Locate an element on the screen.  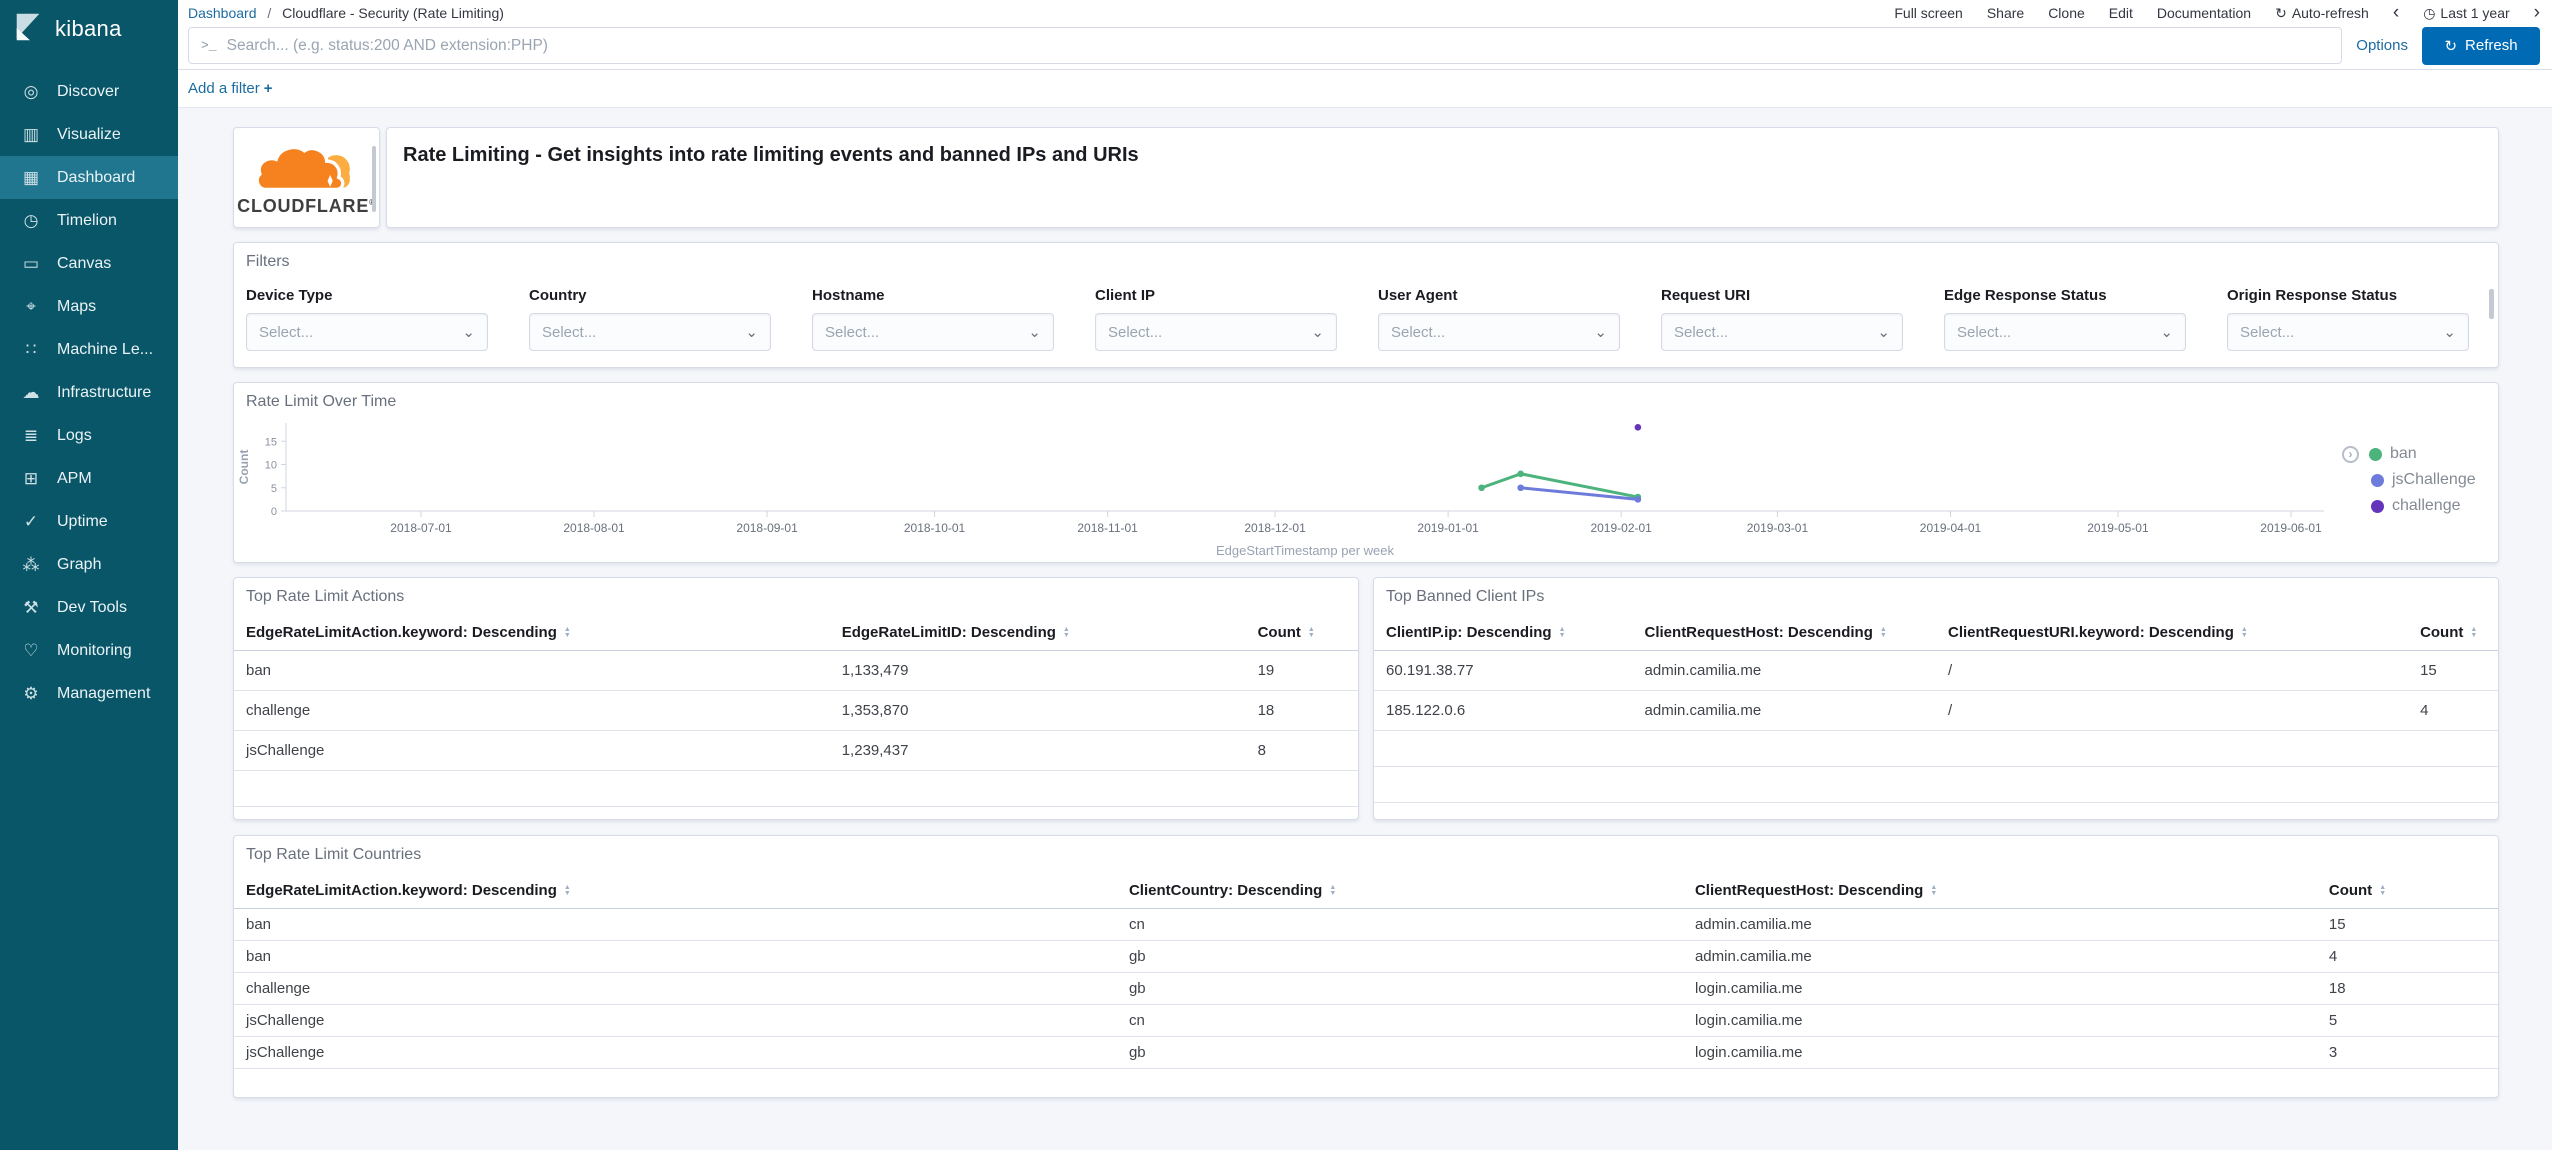
table-cell: 1,239,437 is located at coordinates (1037, 750).